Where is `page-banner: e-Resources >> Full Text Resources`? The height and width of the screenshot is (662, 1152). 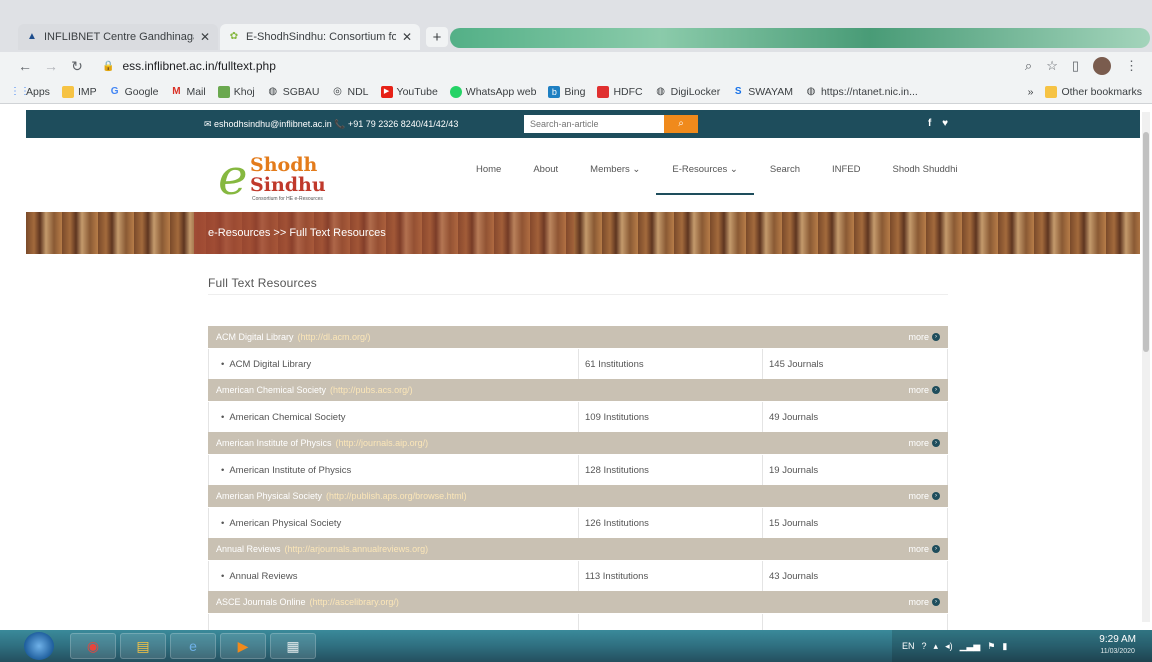
page-banner: e-Resources >> Full Text Resources is located at coordinates (583, 233).